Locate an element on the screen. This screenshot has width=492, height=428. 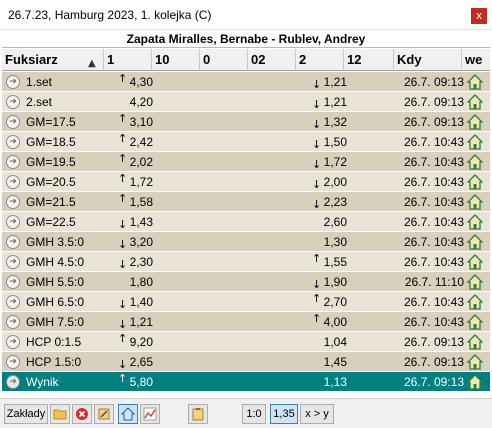
ratio-toggle-button: 1:0 is located at coordinates (254, 414).